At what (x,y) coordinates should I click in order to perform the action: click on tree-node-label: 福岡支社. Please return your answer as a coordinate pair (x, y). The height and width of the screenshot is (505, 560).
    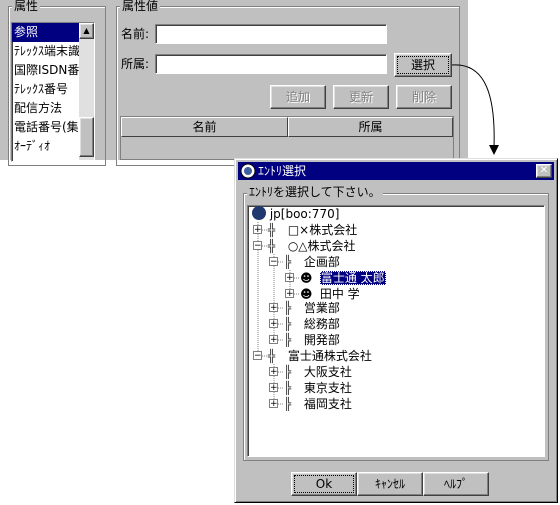
    Looking at the image, I should click on (327, 404).